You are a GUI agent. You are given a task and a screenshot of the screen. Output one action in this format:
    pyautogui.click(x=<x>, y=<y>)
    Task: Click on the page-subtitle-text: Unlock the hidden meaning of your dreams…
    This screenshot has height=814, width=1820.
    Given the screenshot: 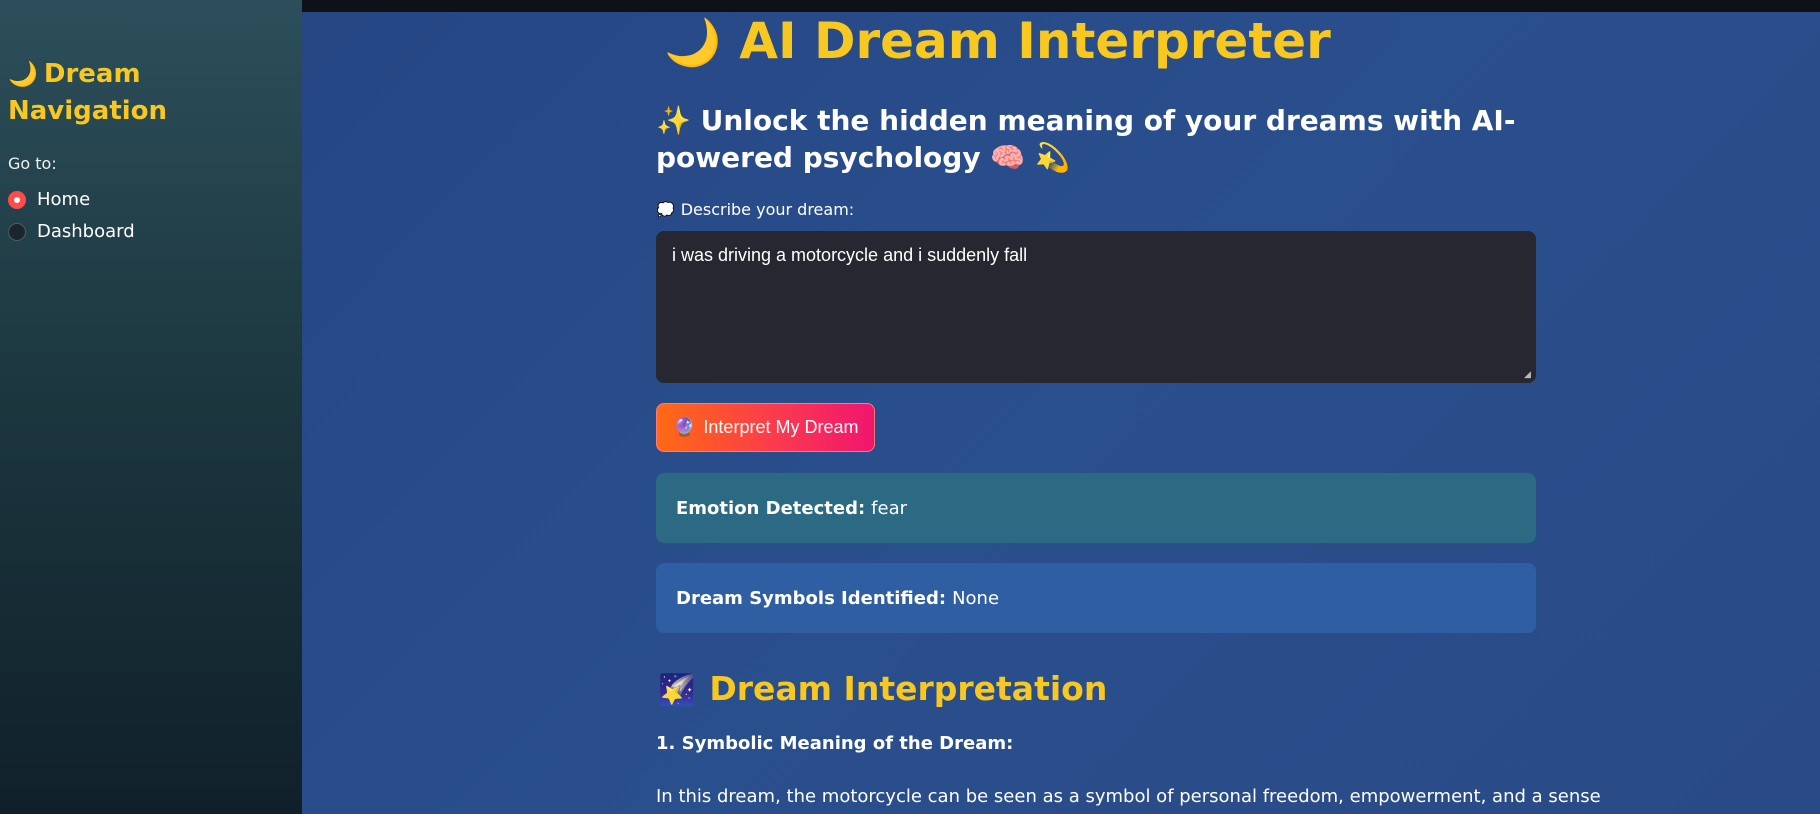 What is the action you would take?
    pyautogui.click(x=1086, y=139)
    